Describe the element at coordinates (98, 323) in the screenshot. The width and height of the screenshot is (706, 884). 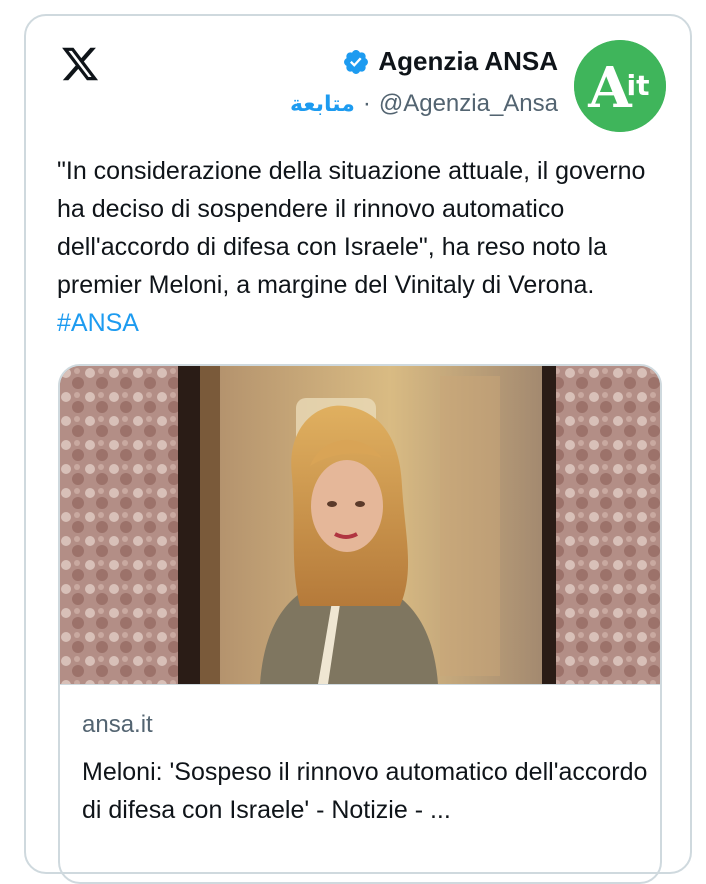
I see `hashtag-link: #ANSA` at that location.